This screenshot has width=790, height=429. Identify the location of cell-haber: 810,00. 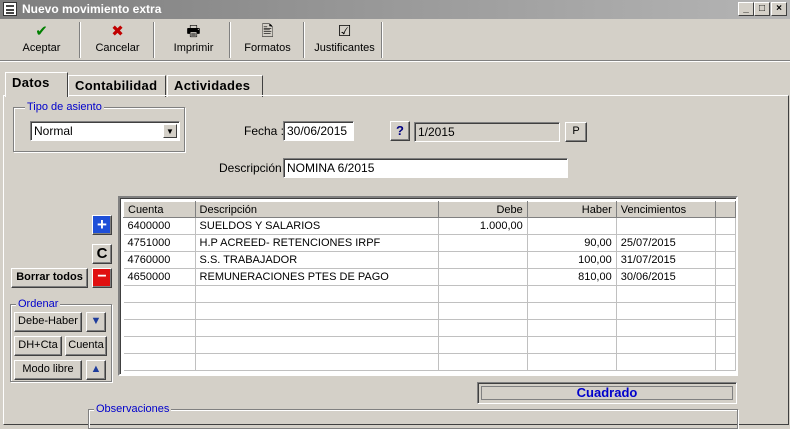
(572, 277).